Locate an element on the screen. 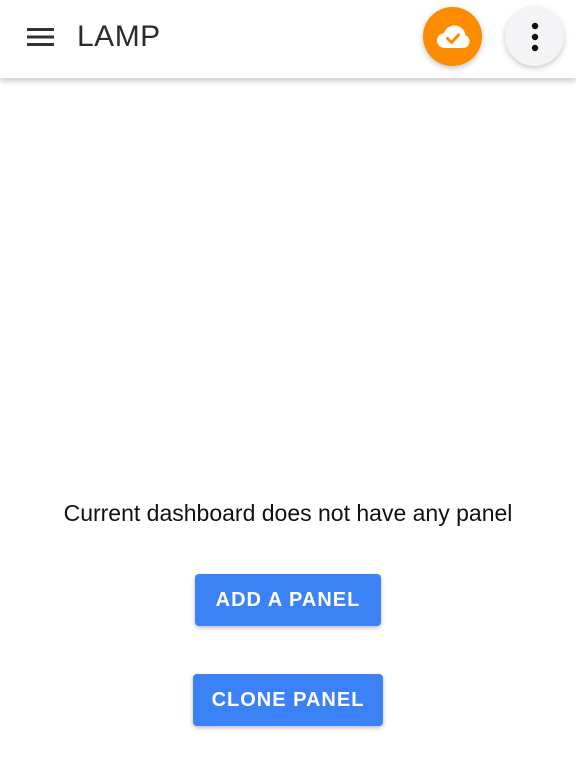 The width and height of the screenshot is (576, 758). cloud-done-icon is located at coordinates (452, 36).